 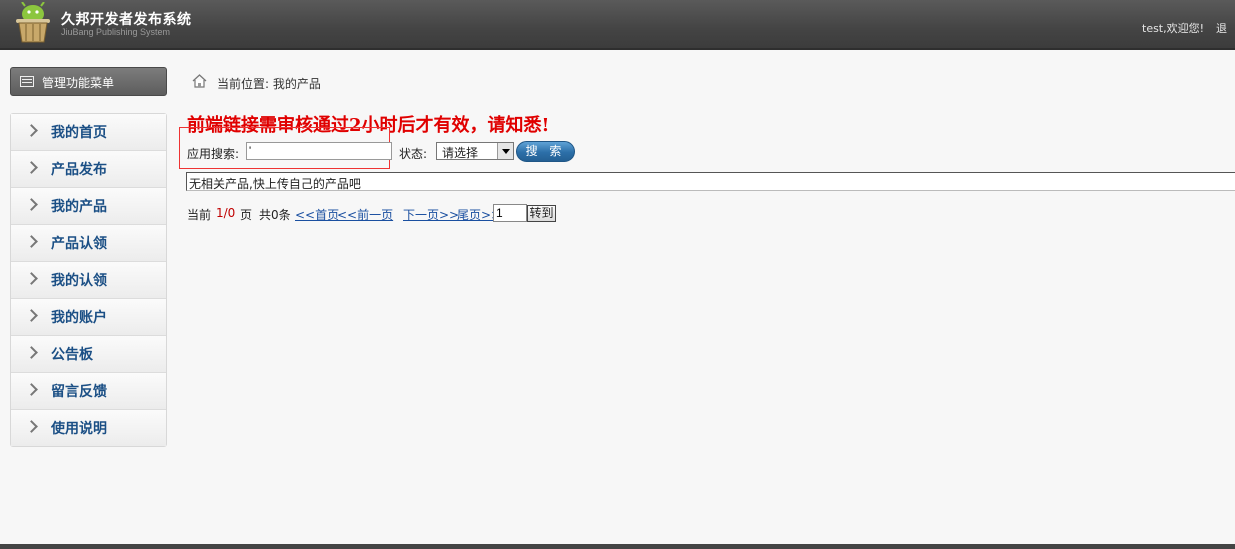 I want to click on sidebar-item-label: 使用说明, so click(x=79, y=429).